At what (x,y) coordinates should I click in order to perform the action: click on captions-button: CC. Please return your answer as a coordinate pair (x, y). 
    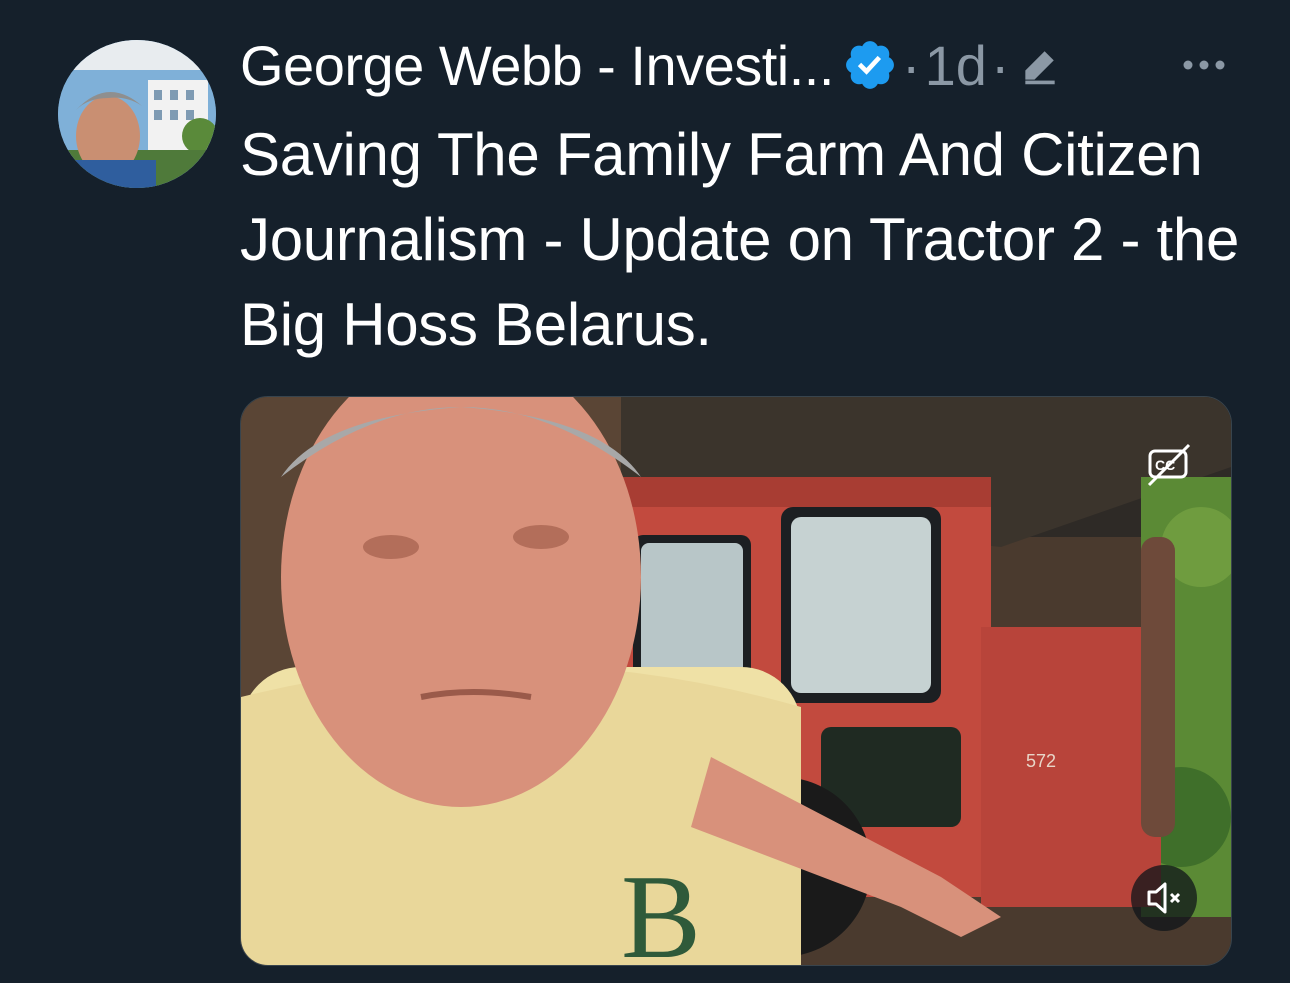
    Looking at the image, I should click on (1170, 465).